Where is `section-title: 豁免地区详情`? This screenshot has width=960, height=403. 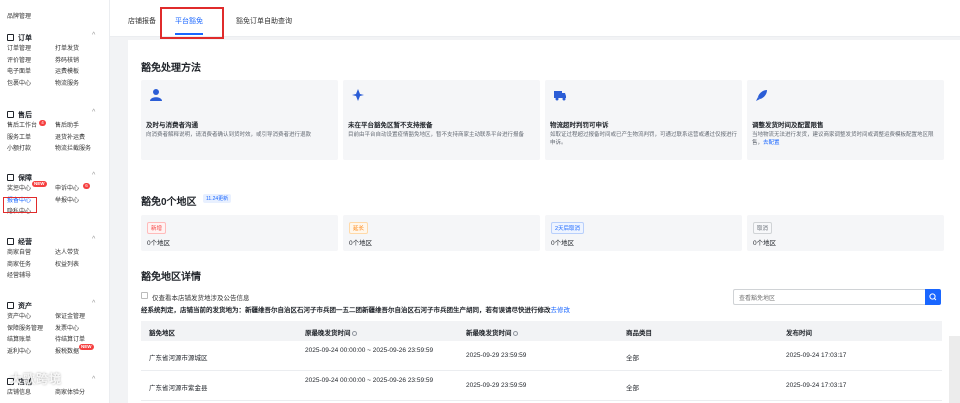 section-title: 豁免地区详情 is located at coordinates (171, 277).